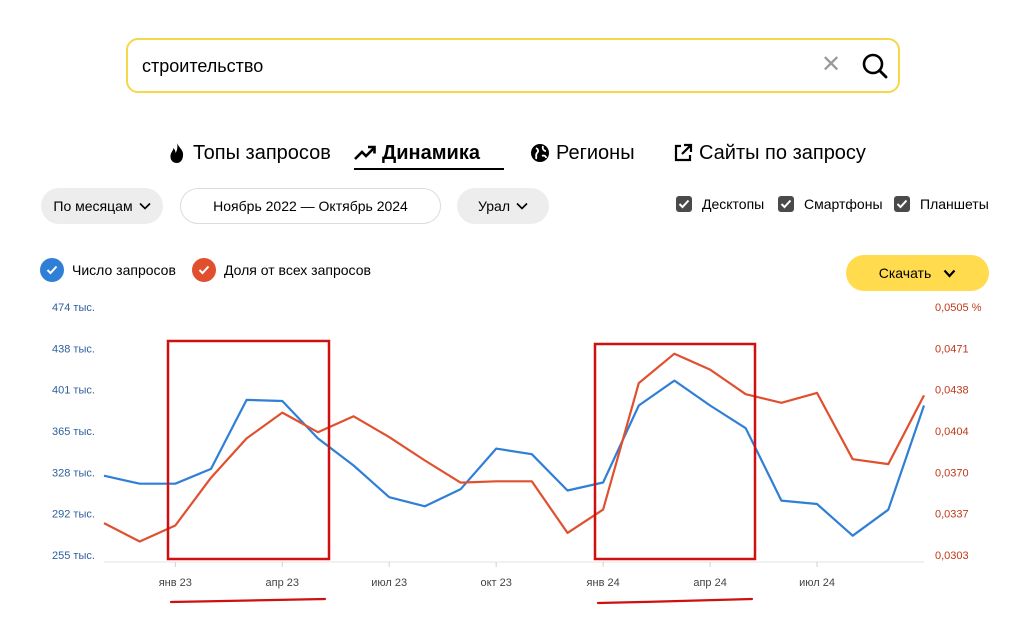  Describe the element at coordinates (952, 349) in the screenshot. I see `y-right-tick-label: 0,0471` at that location.